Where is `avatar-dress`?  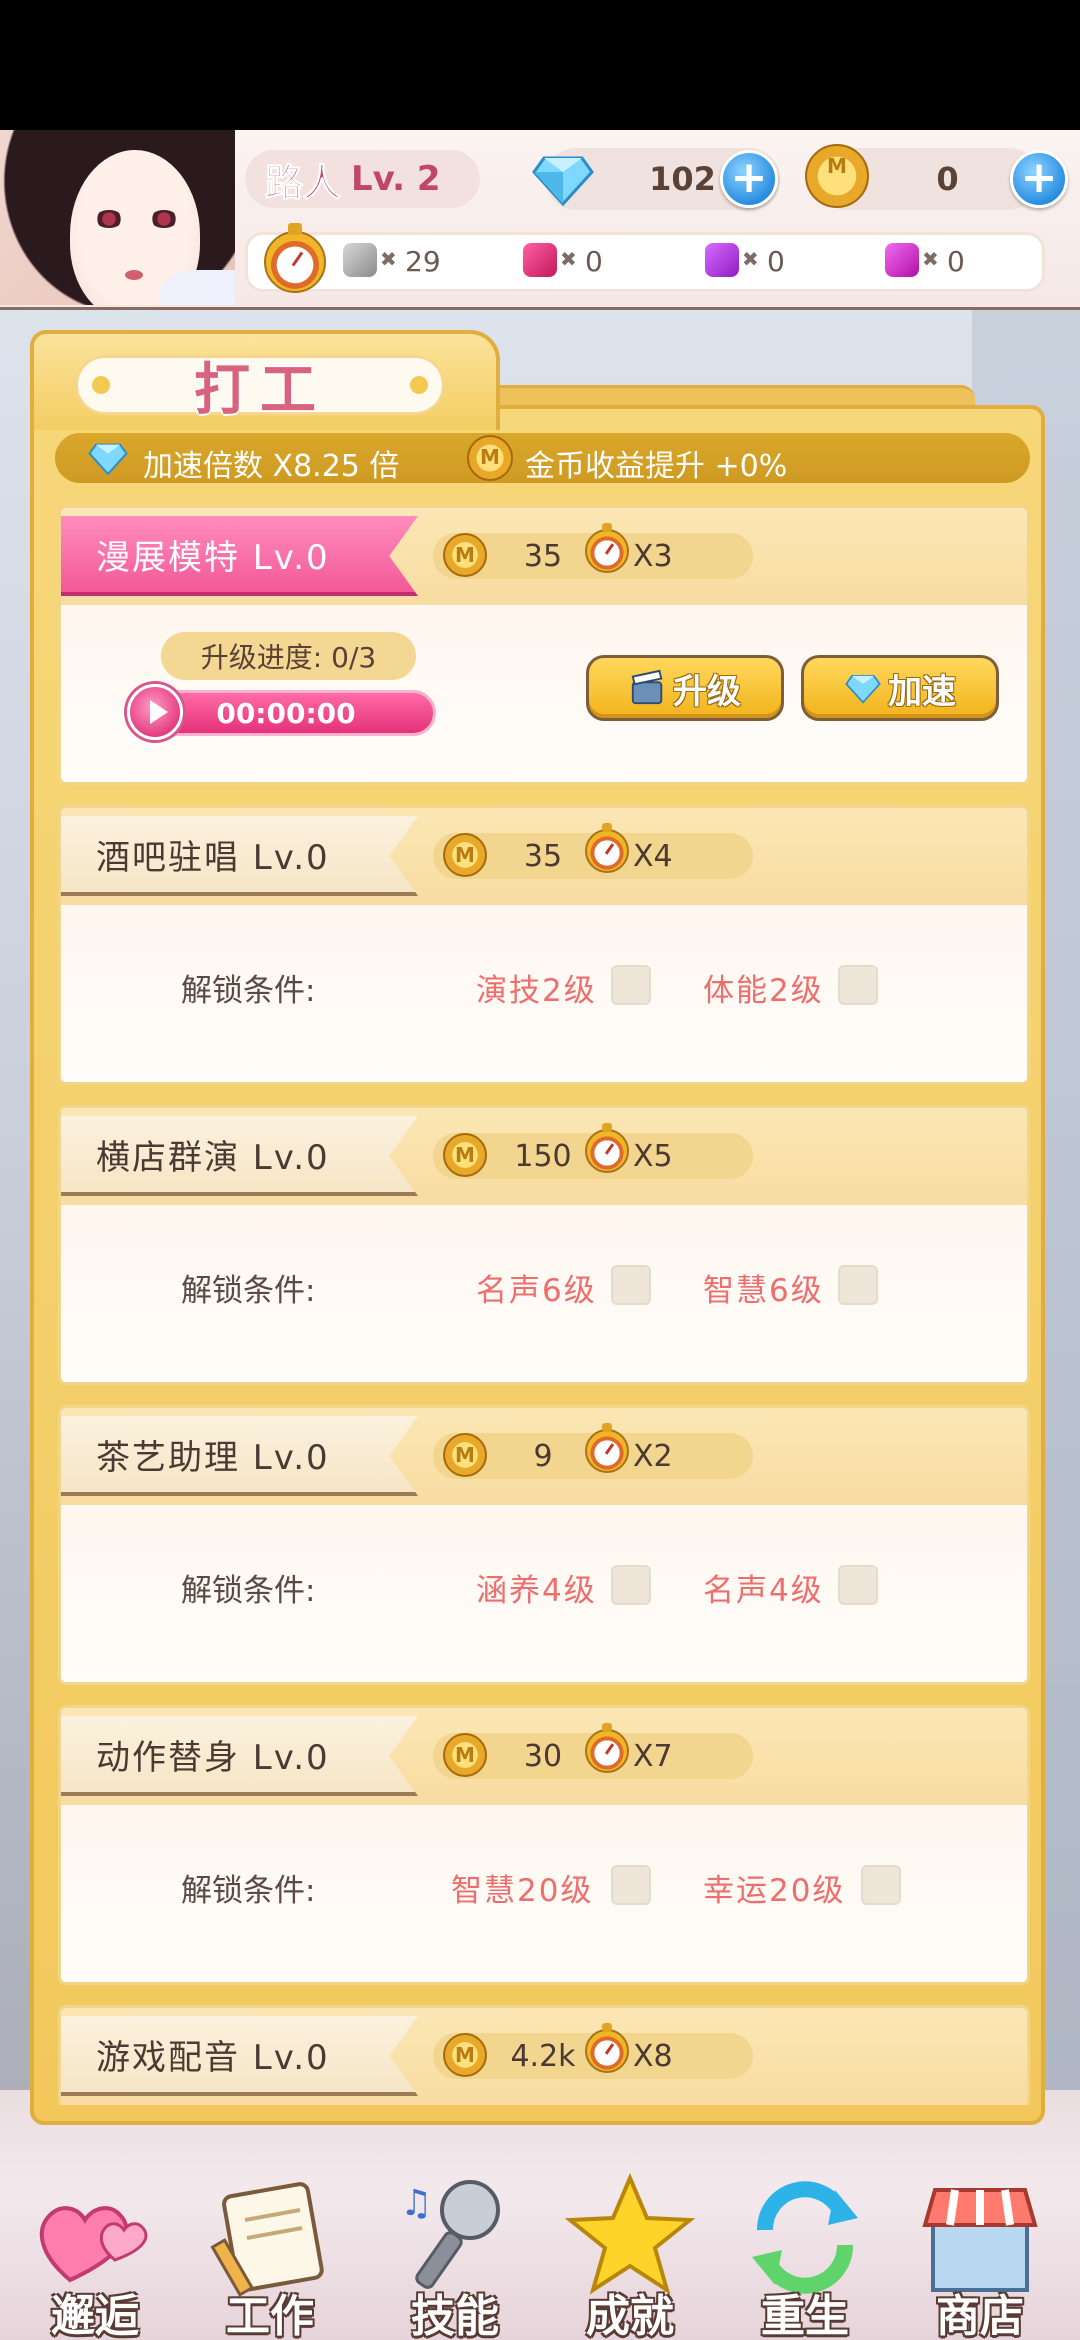
avatar-dress is located at coordinates (197, 287).